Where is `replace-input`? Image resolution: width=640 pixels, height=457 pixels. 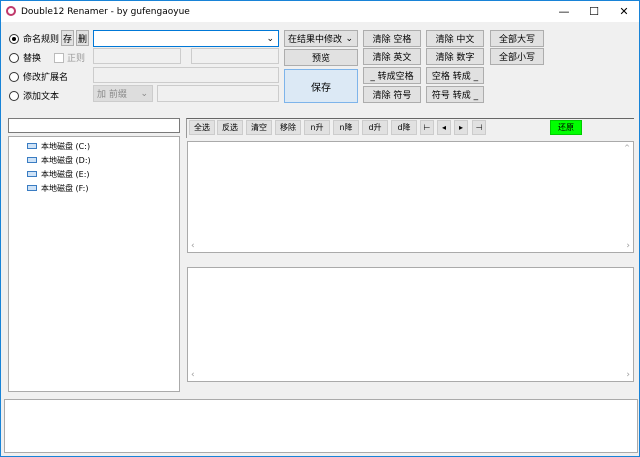
replace-input is located at coordinates (235, 56).